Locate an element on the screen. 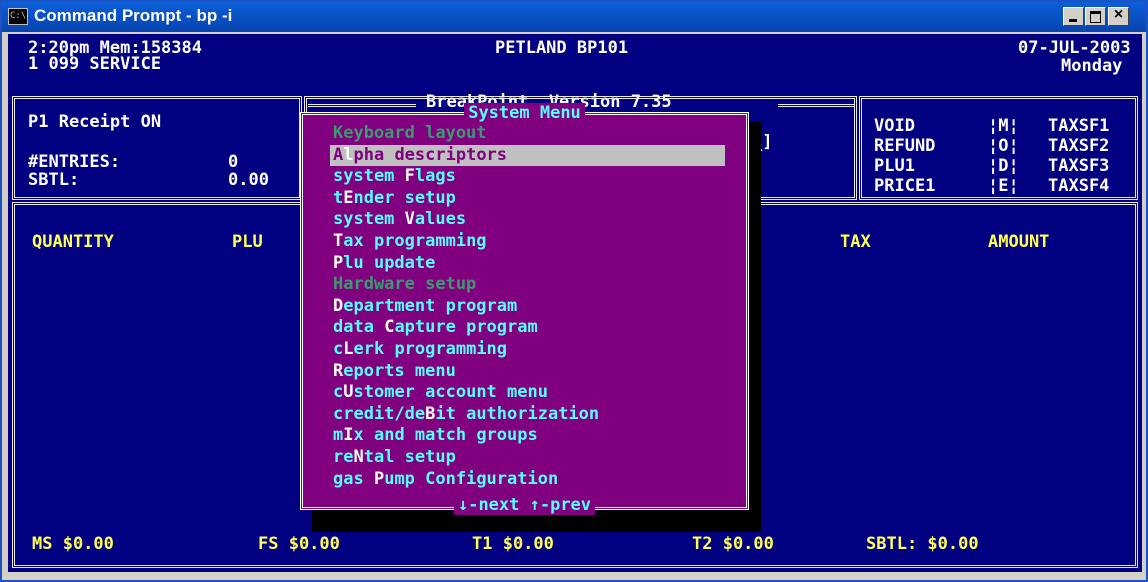  menu-item: Hardware setup is located at coordinates (404, 284).